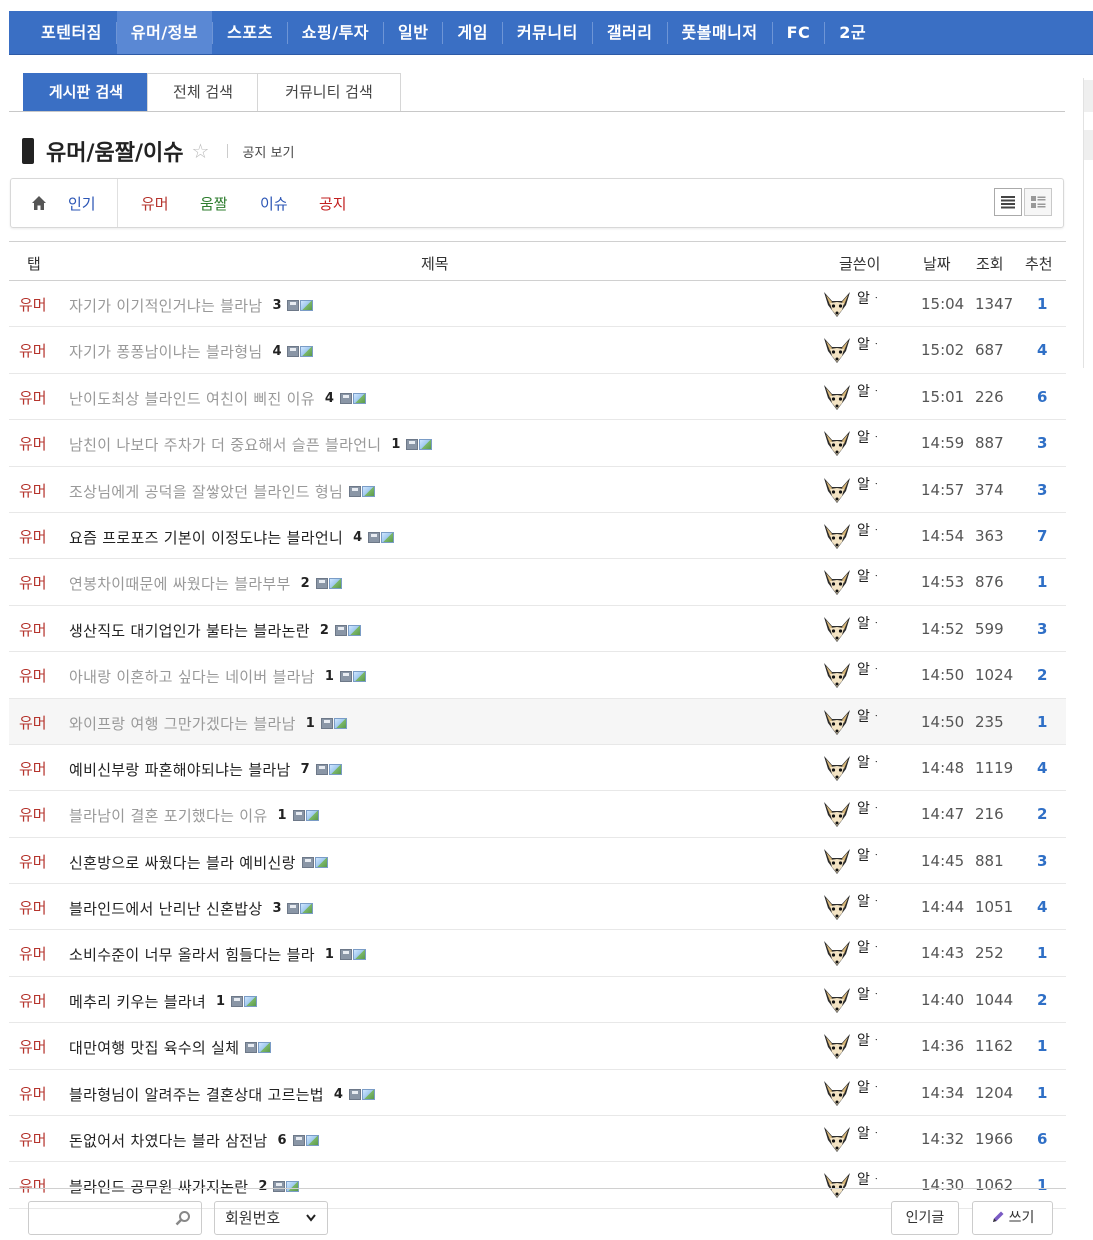 The width and height of the screenshot is (1093, 1240). I want to click on nav-item-1: 유머/정보, so click(164, 32).